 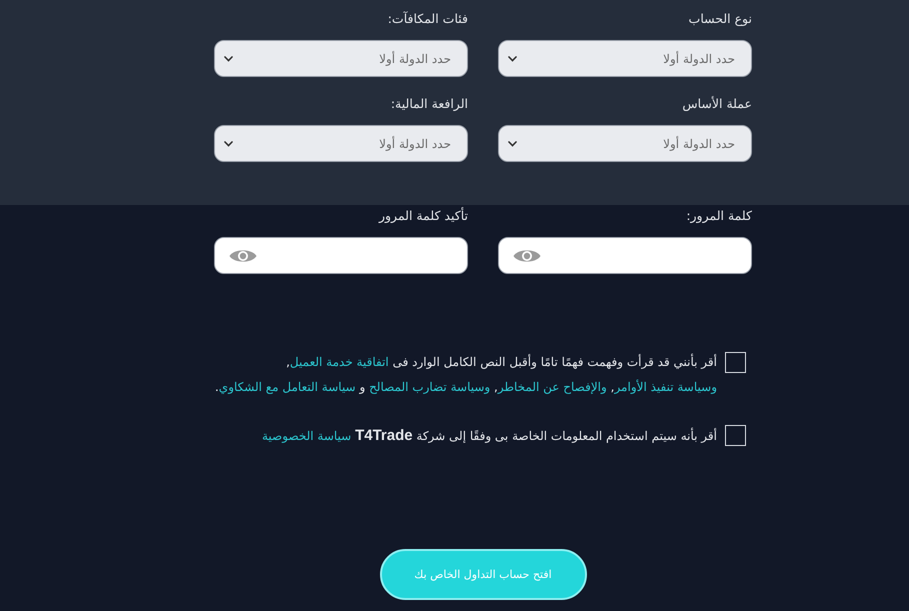 What do you see at coordinates (339, 362) in the screenshot?
I see `policy-link: اتفاقية خدمة العميل` at bounding box center [339, 362].